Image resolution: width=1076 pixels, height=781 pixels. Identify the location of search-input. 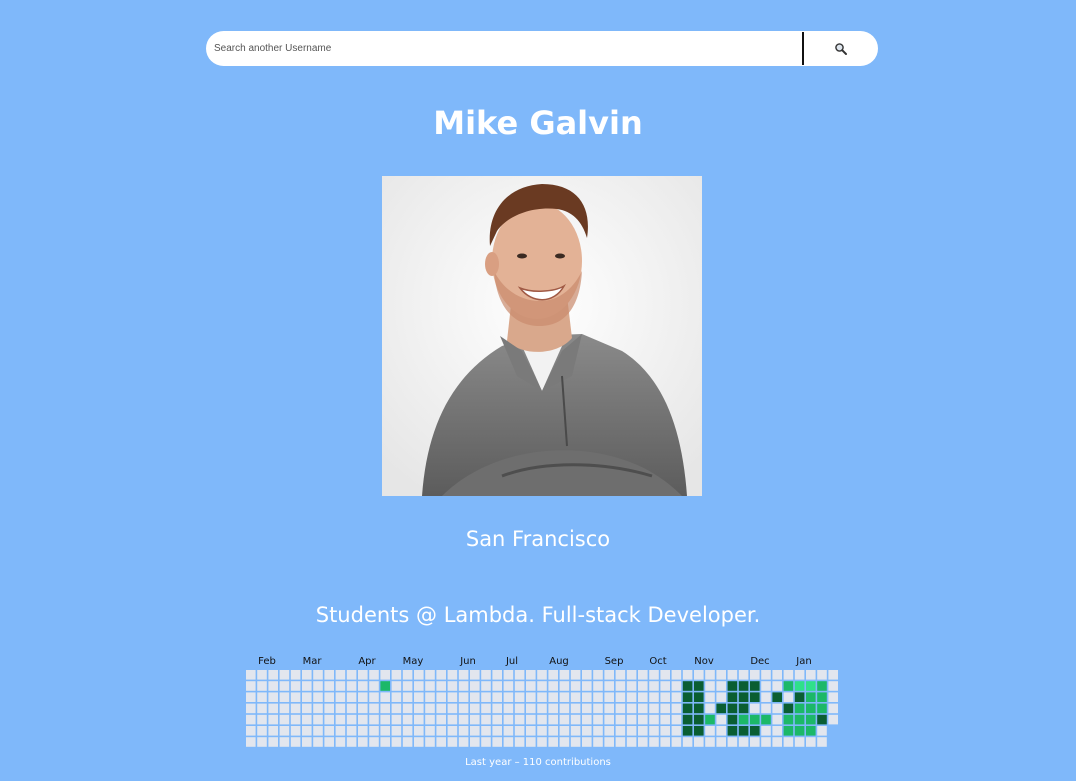
(504, 48).